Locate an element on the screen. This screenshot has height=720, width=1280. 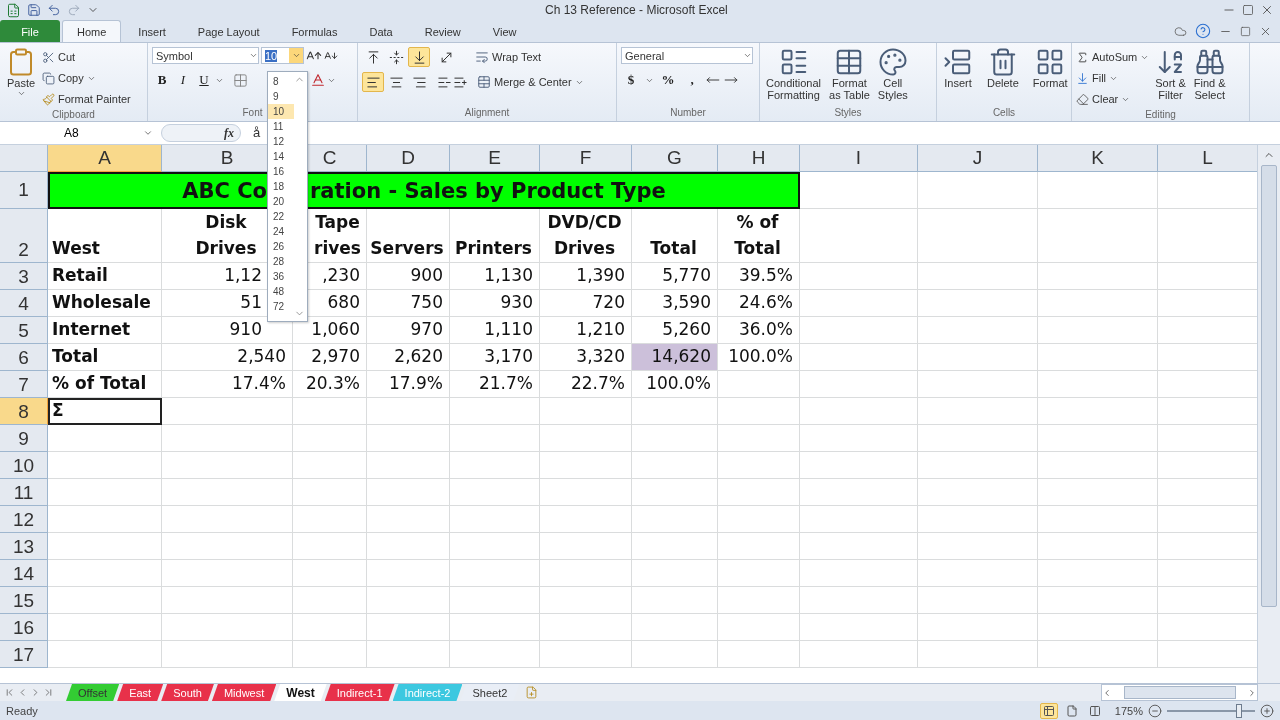
scroll-right-icon is located at coordinates (1252, 692).